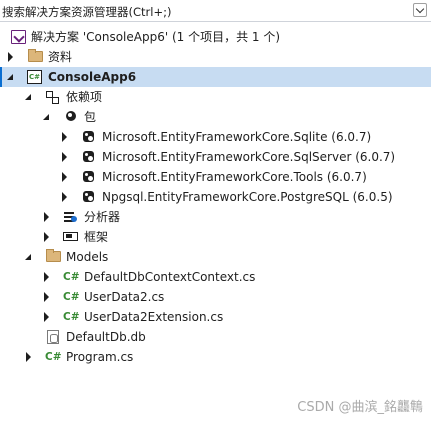 The width and height of the screenshot is (431, 424). What do you see at coordinates (215, 57) in the screenshot?
I see `tree-row-ziliao: 资料` at bounding box center [215, 57].